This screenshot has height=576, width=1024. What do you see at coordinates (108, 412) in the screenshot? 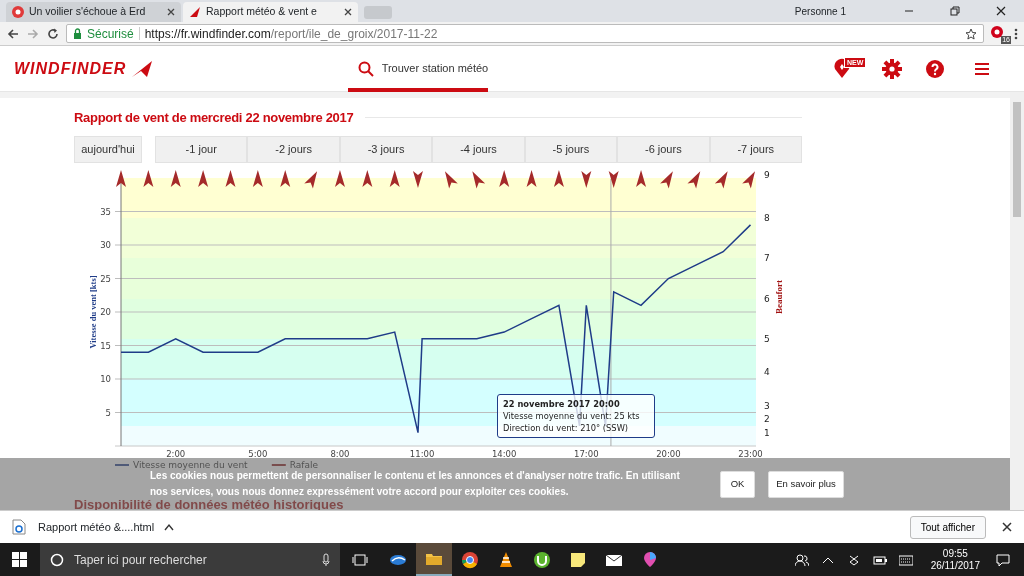
I see `y-tick-label: 5` at bounding box center [108, 412].